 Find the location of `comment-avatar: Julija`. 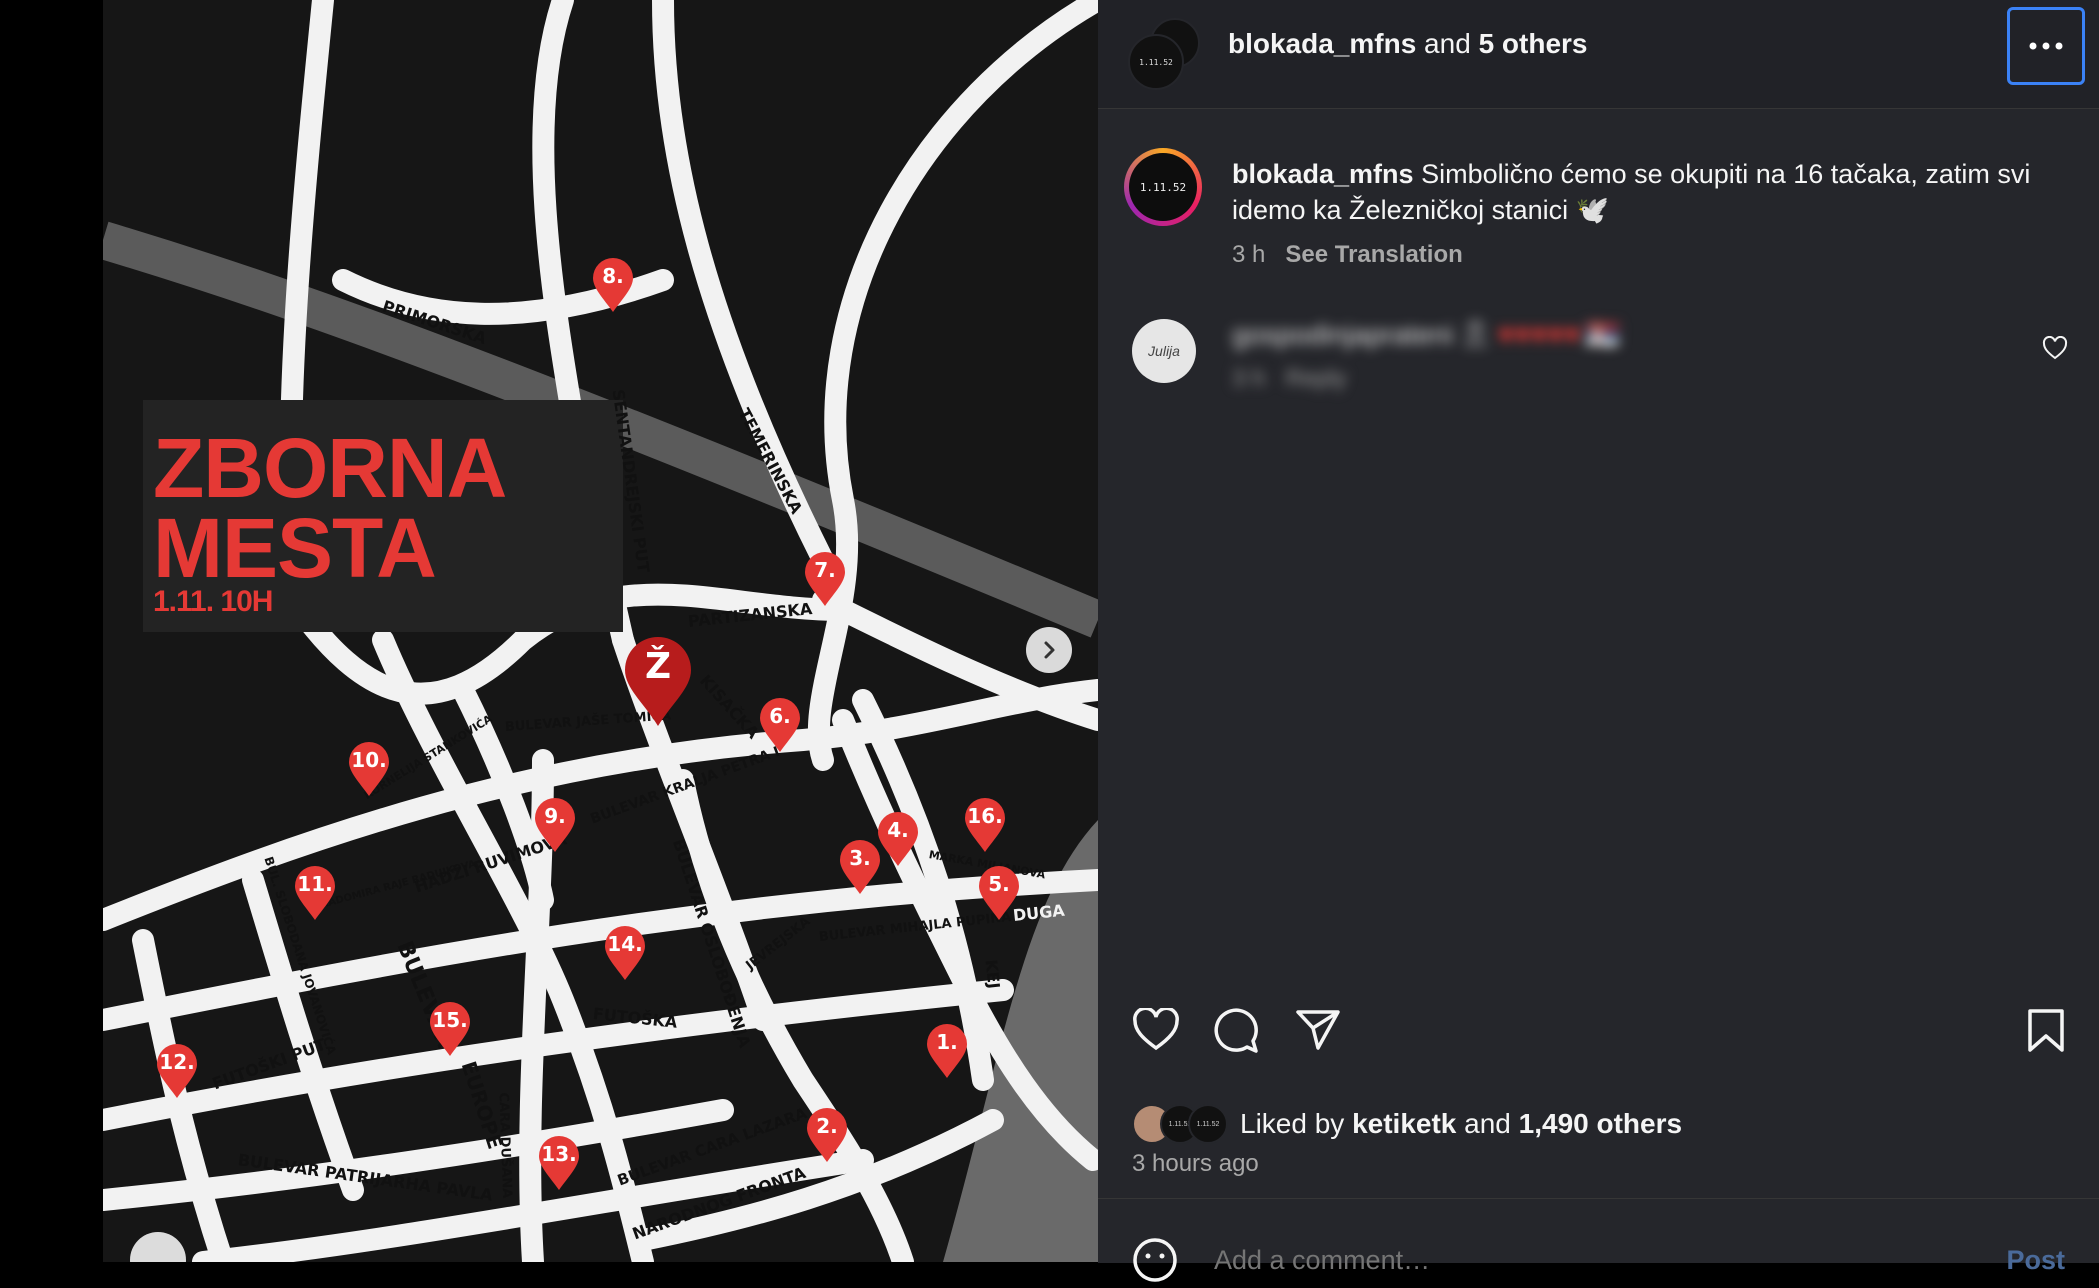

comment-avatar: Julija is located at coordinates (1164, 351).